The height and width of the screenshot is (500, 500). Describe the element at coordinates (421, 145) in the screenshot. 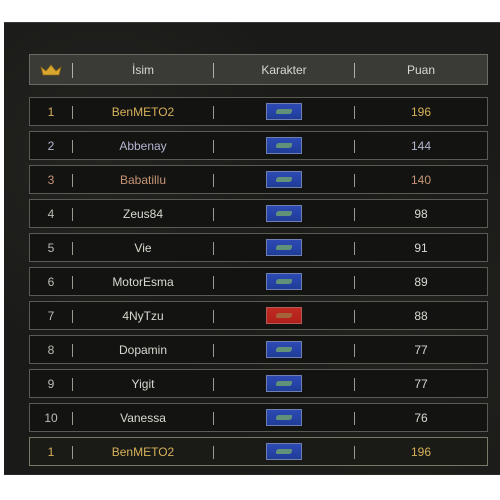

I see `points-value: 144` at that location.